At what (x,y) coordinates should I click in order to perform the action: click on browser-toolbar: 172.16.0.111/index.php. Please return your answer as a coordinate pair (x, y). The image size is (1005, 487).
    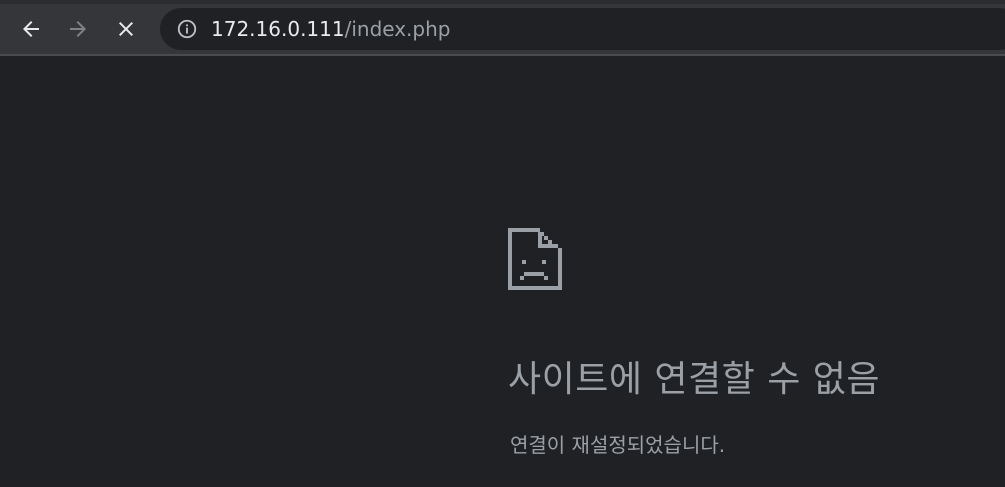
    Looking at the image, I should click on (502, 28).